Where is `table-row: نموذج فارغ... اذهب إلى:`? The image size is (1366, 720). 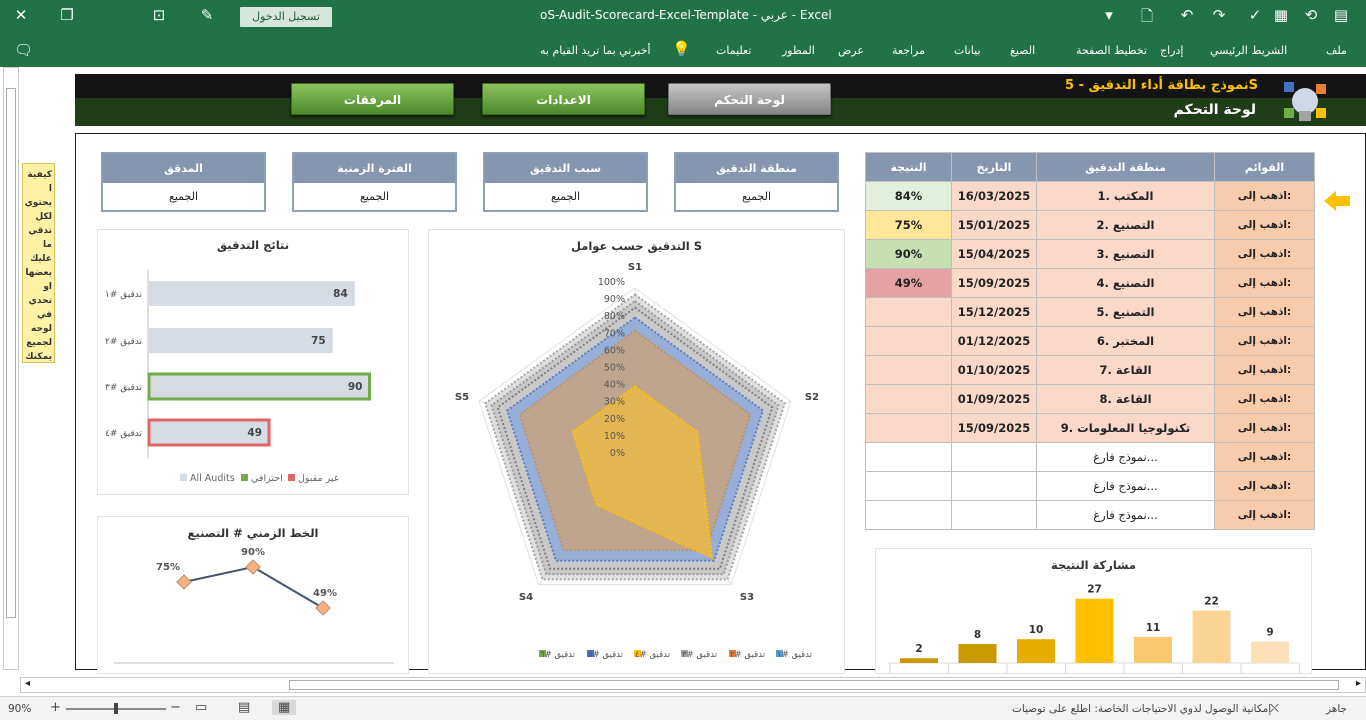
table-row: نموذج فارغ... اذهب إلى: is located at coordinates (1090, 486).